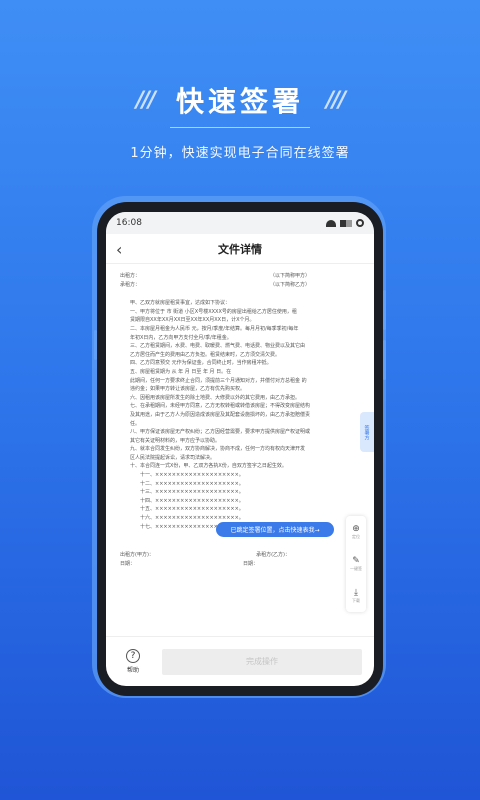 The image size is (480, 800). I want to click on hero-title: 快速签署, so click(239, 101).